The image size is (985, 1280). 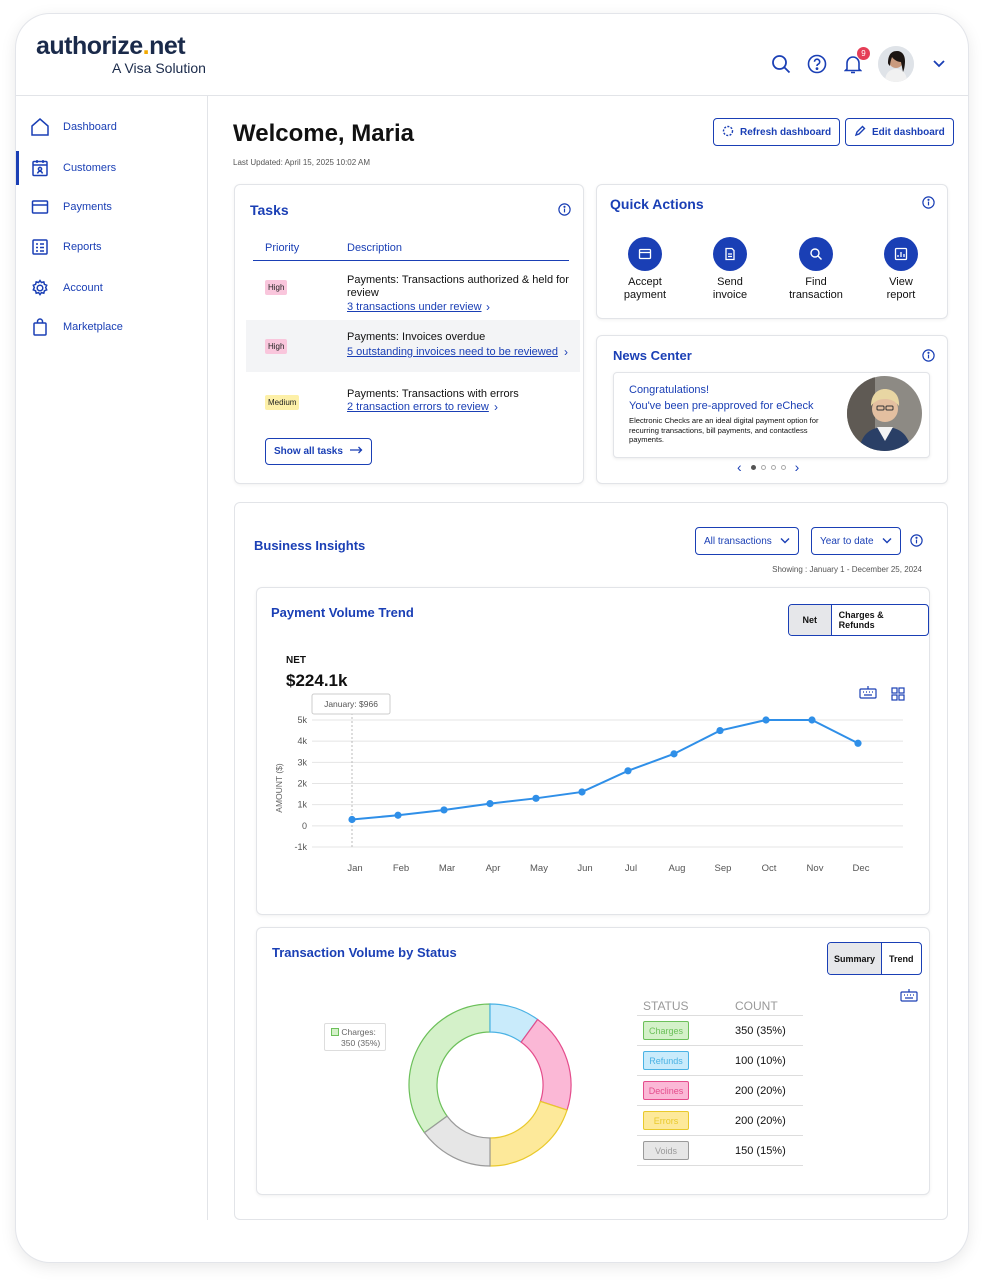 What do you see at coordinates (433, 394) in the screenshot?
I see `task-title: Payments: Transactions with errors` at bounding box center [433, 394].